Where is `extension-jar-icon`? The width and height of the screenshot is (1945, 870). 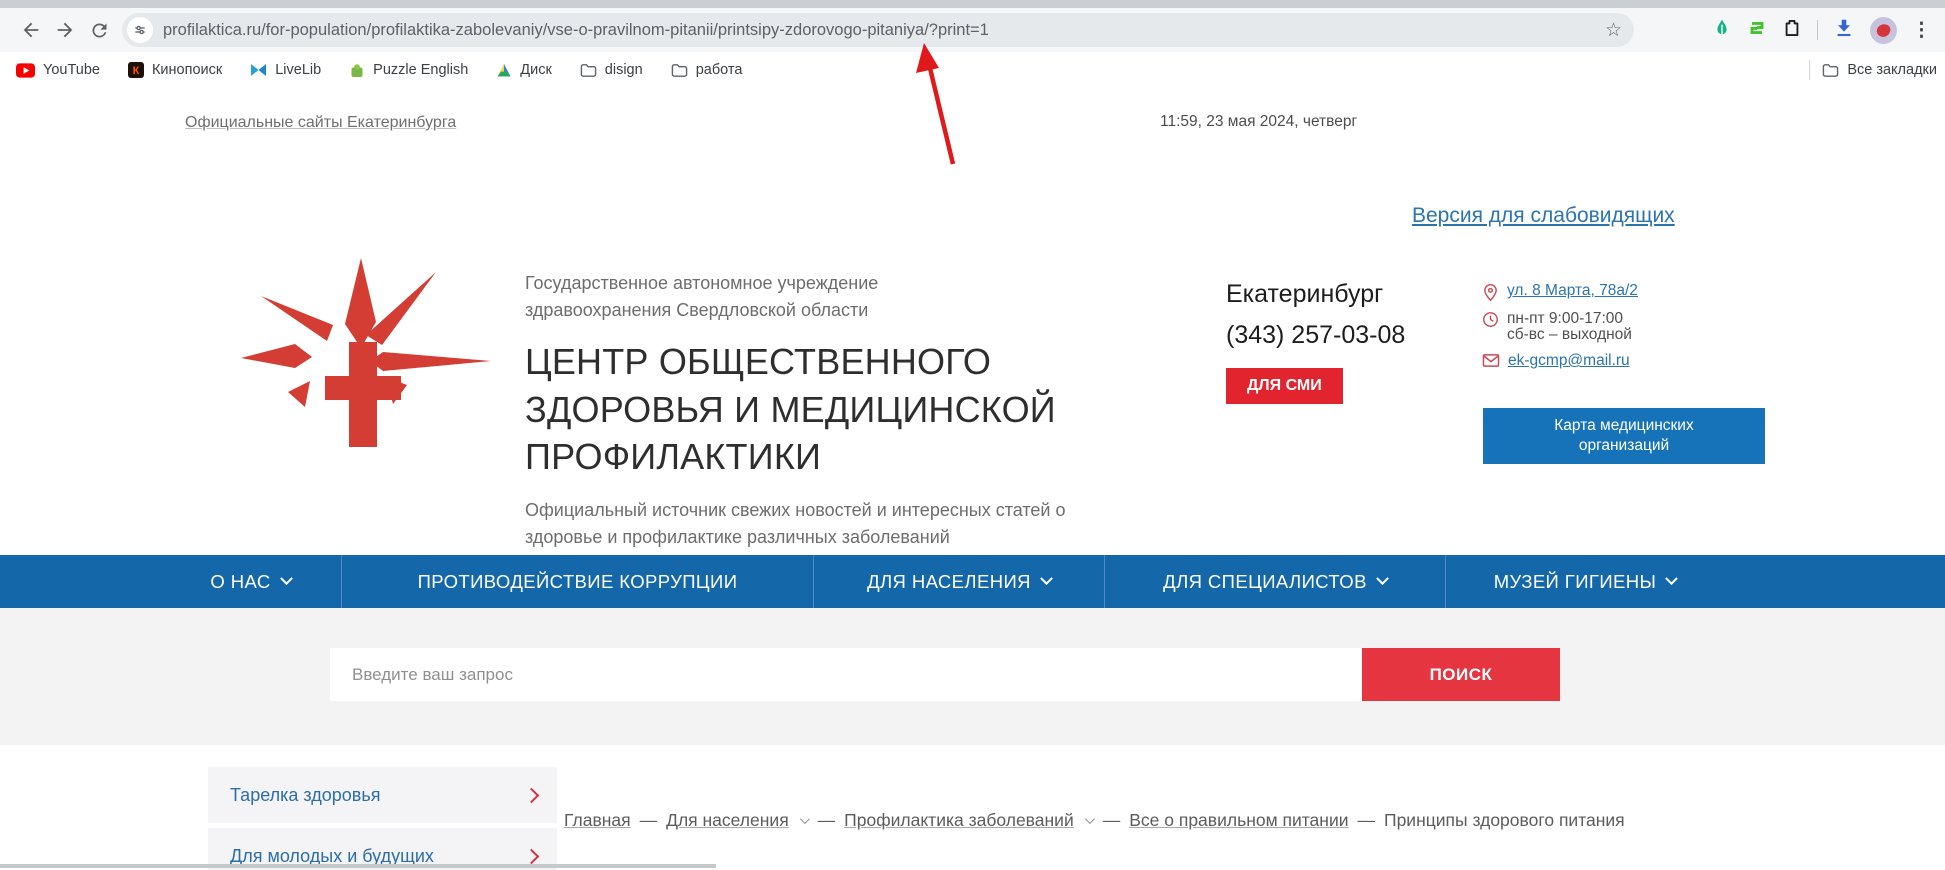 extension-jar-icon is located at coordinates (1792, 30).